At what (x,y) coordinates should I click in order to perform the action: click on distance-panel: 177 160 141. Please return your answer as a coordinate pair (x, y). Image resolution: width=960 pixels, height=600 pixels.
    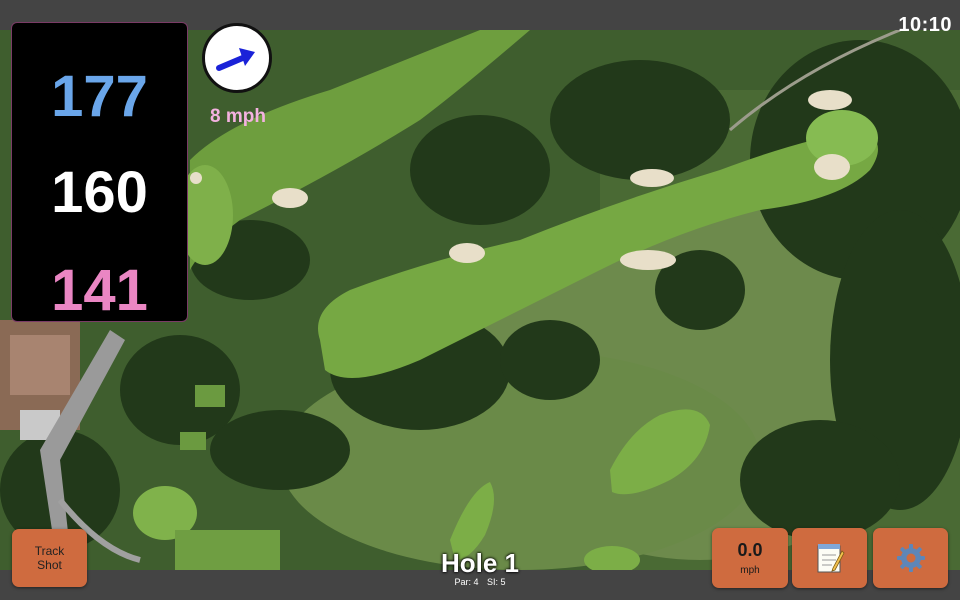
    Looking at the image, I should click on (99, 172).